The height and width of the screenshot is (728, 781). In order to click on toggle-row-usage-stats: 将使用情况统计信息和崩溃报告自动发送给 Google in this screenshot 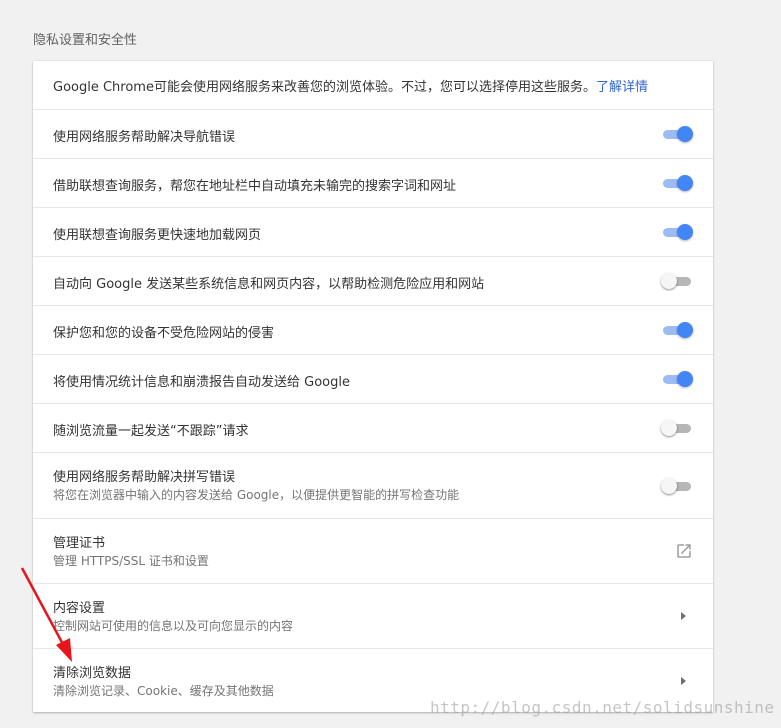, I will do `click(373, 378)`.